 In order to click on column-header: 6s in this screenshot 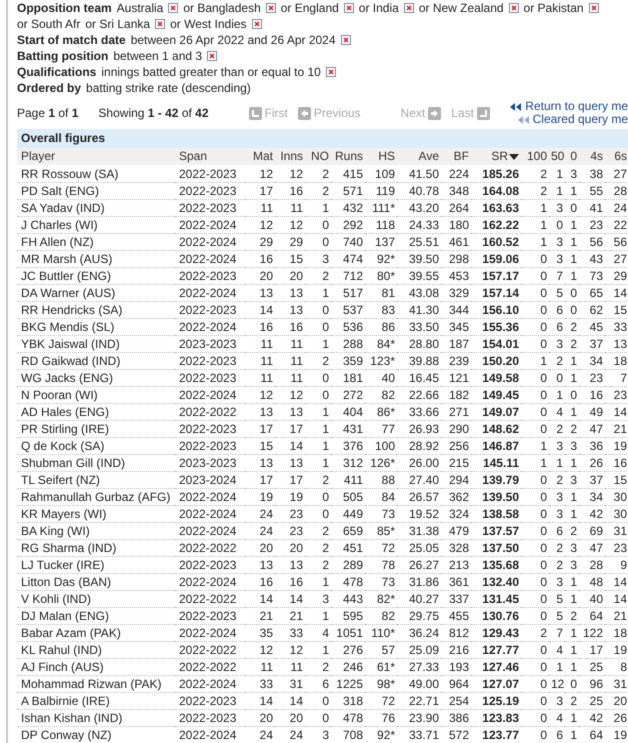, I will do `click(616, 157)`.